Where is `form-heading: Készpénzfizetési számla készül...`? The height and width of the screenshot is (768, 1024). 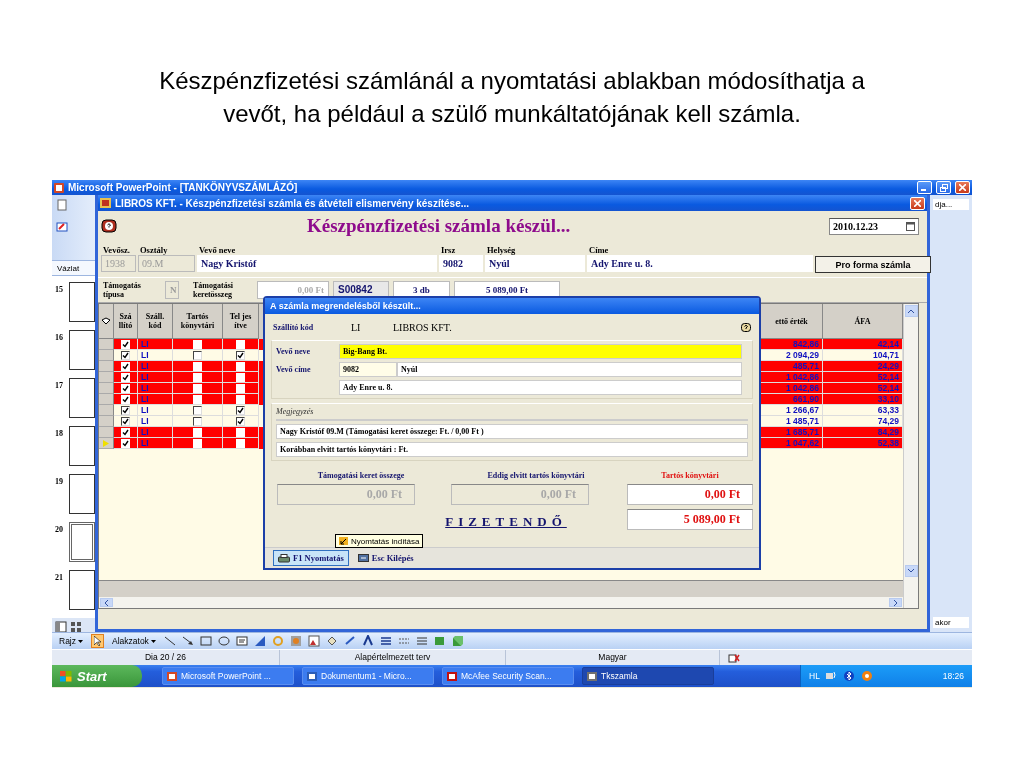
form-heading: Készpénzfizetési számla készül... is located at coordinates (439, 226).